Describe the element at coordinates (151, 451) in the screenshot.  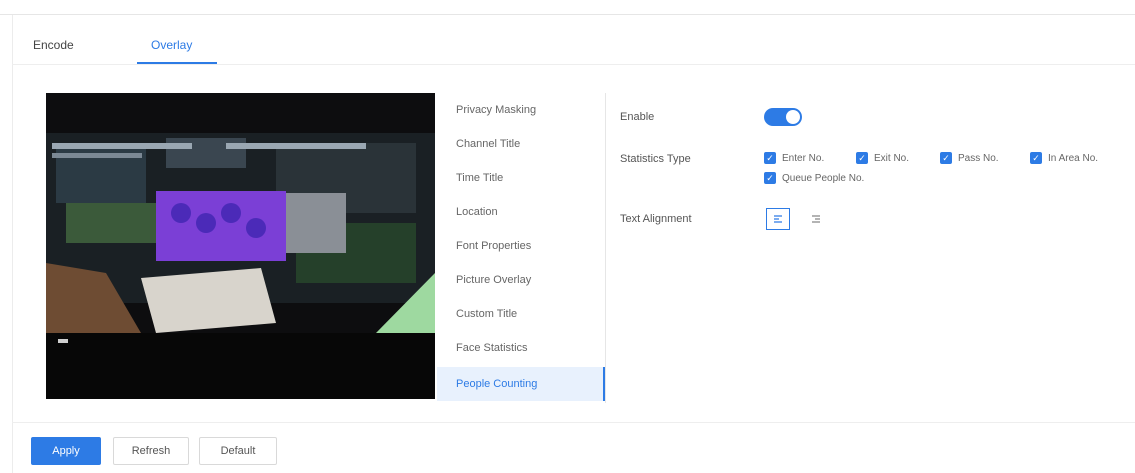
I see `refresh-button: Refresh` at that location.